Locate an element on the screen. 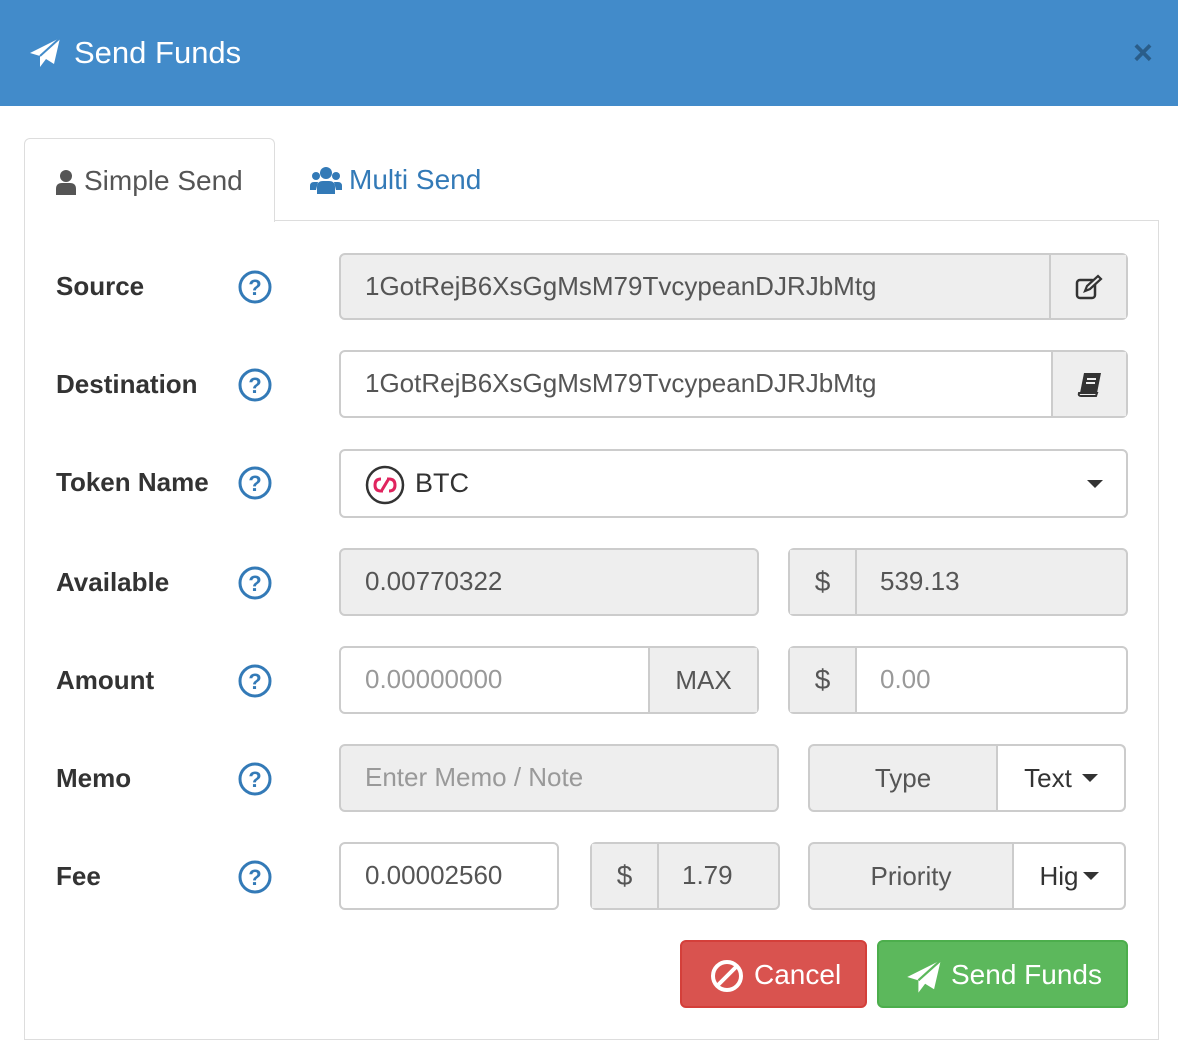  max-button: MAX is located at coordinates (702, 680).